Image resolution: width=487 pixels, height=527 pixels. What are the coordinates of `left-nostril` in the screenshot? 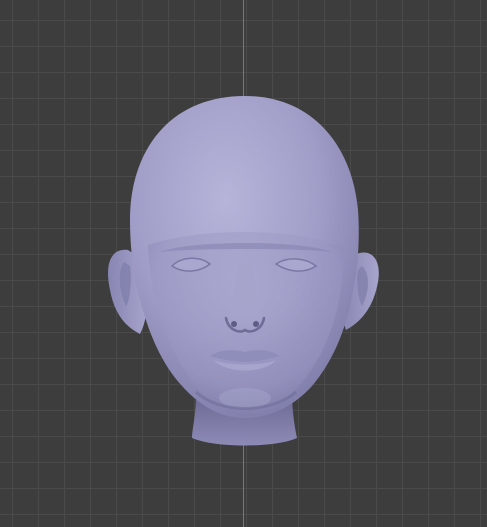 It's located at (234, 324).